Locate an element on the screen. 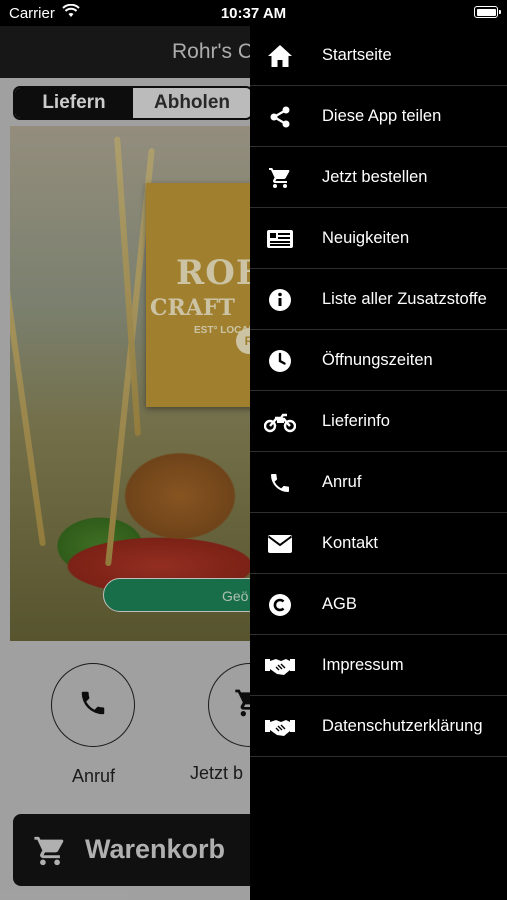  menu-item-label: Kontakt is located at coordinates (350, 543).